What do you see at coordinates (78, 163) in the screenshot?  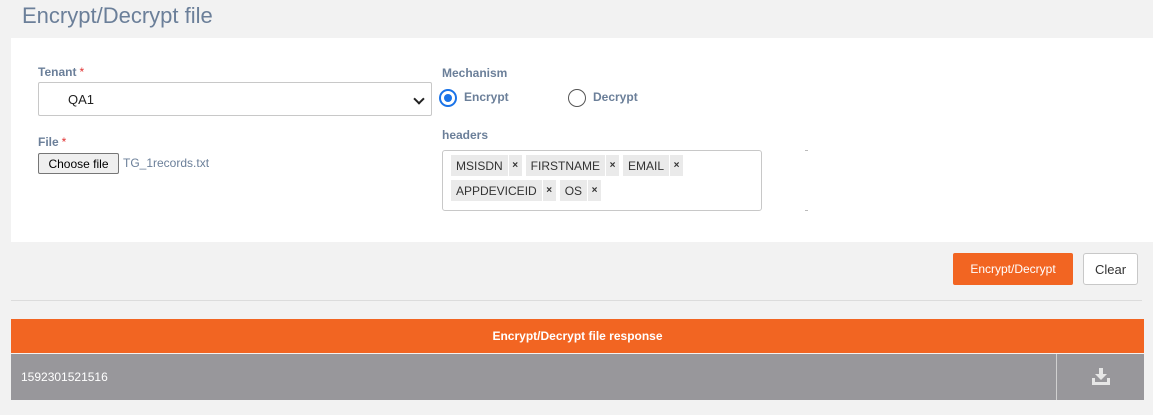 I see `choose-file-button: Choose file` at bounding box center [78, 163].